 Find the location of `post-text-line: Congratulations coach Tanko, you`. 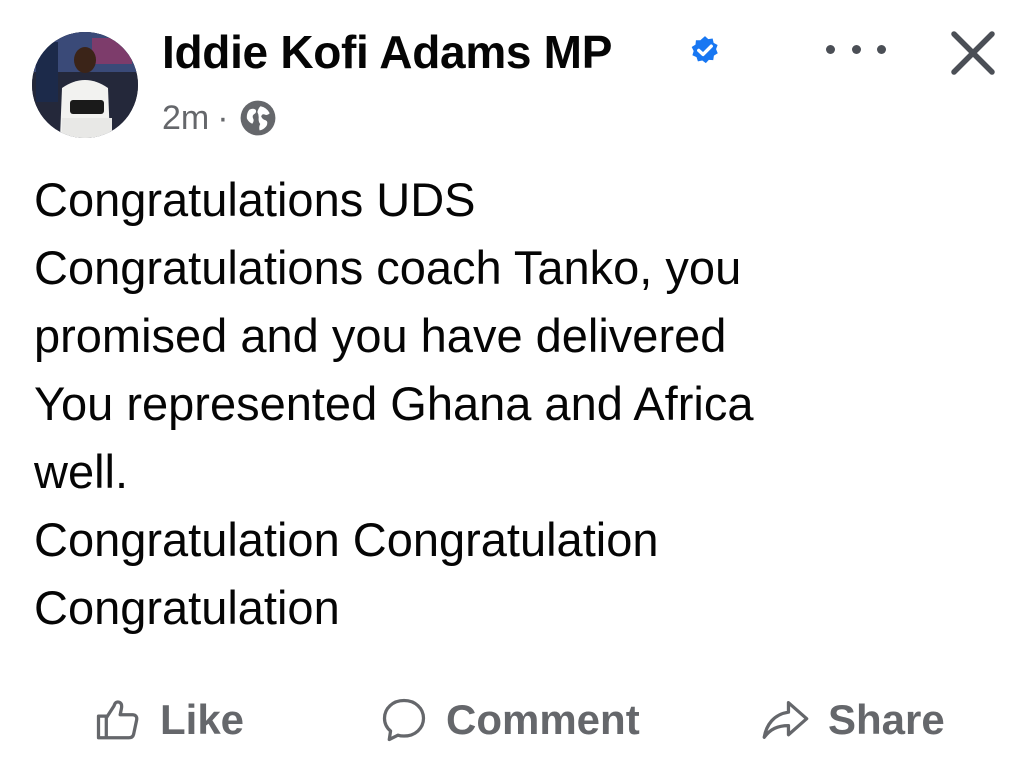

post-text-line: Congratulations coach Tanko, you is located at coordinates (388, 267).